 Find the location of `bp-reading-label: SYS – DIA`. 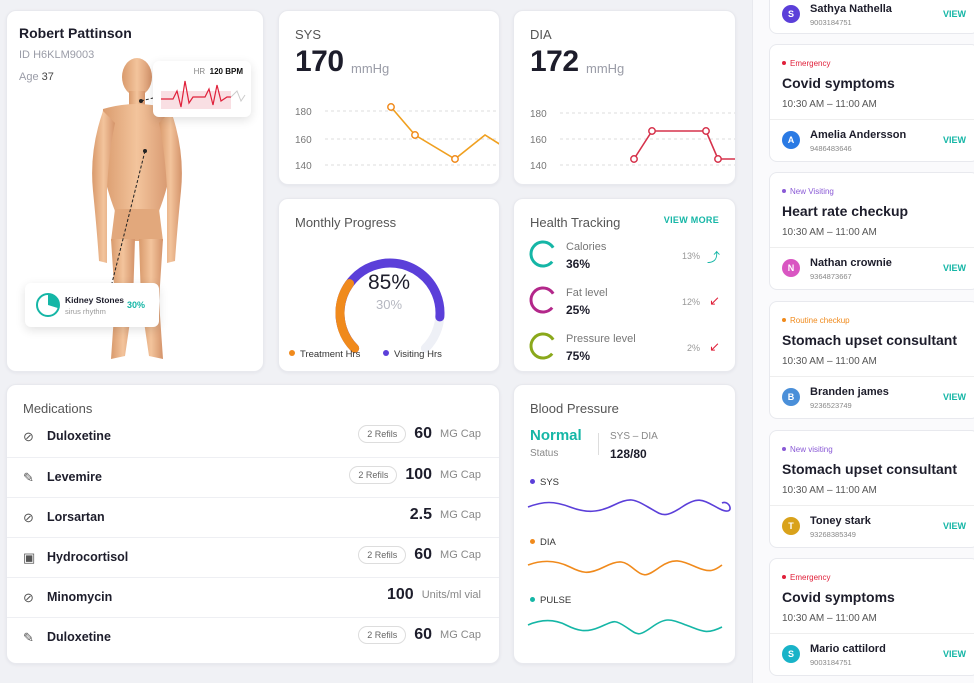

bp-reading-label: SYS – DIA is located at coordinates (634, 436).